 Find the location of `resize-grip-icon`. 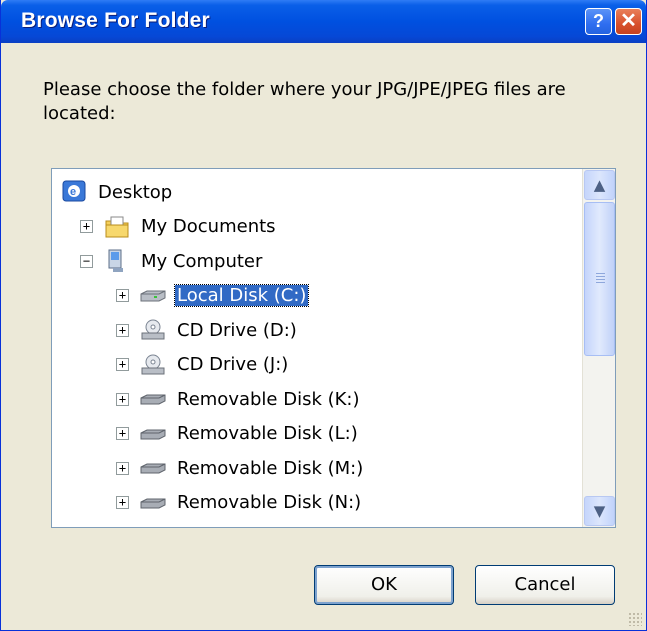

resize-grip-icon is located at coordinates (635, 619).